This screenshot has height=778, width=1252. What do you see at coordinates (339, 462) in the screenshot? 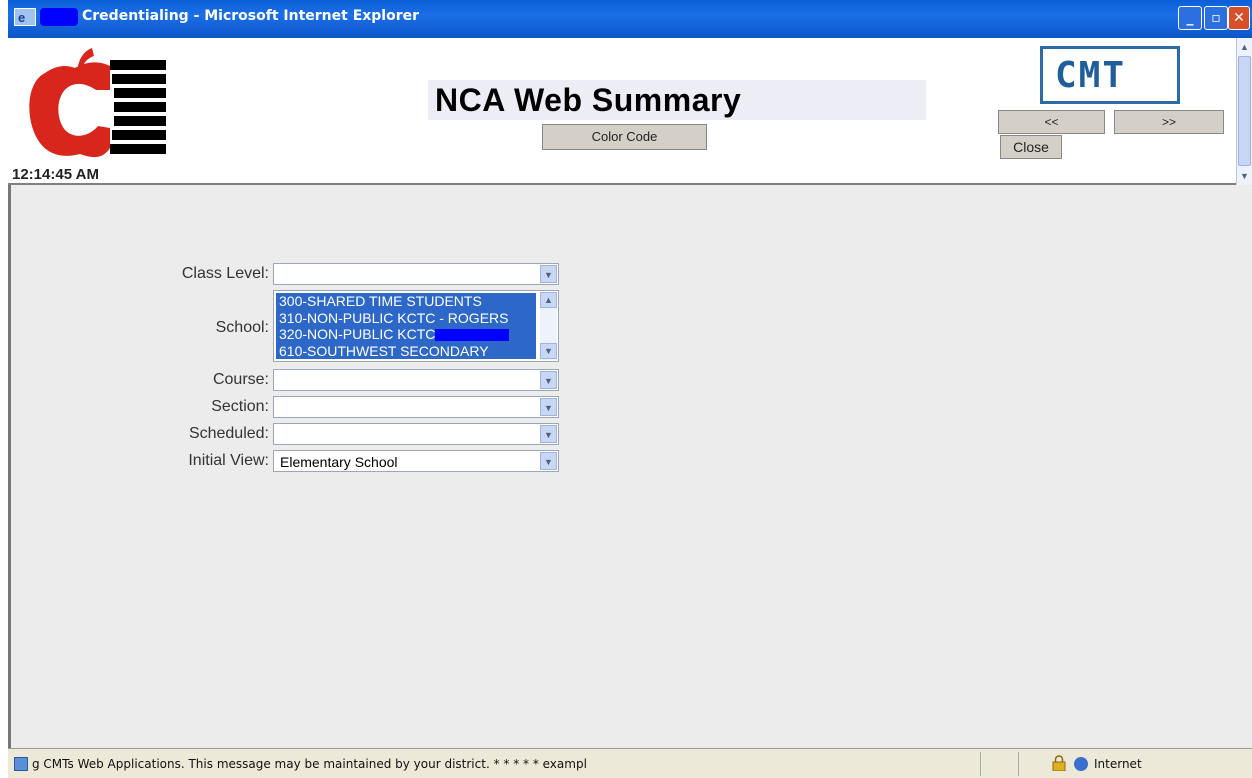
I see `initial-view-value: Elementary School` at bounding box center [339, 462].